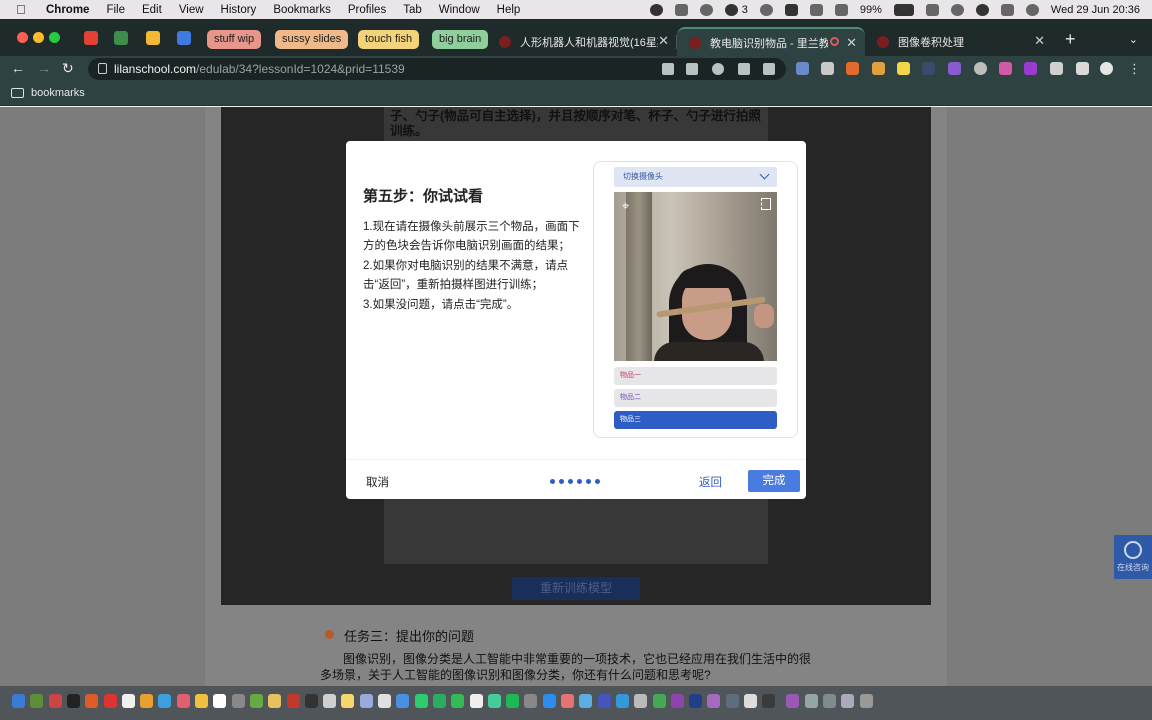 The width and height of the screenshot is (1152, 720). What do you see at coordinates (625, 206) in the screenshot?
I see `crop-icon: ⌖` at bounding box center [625, 206].